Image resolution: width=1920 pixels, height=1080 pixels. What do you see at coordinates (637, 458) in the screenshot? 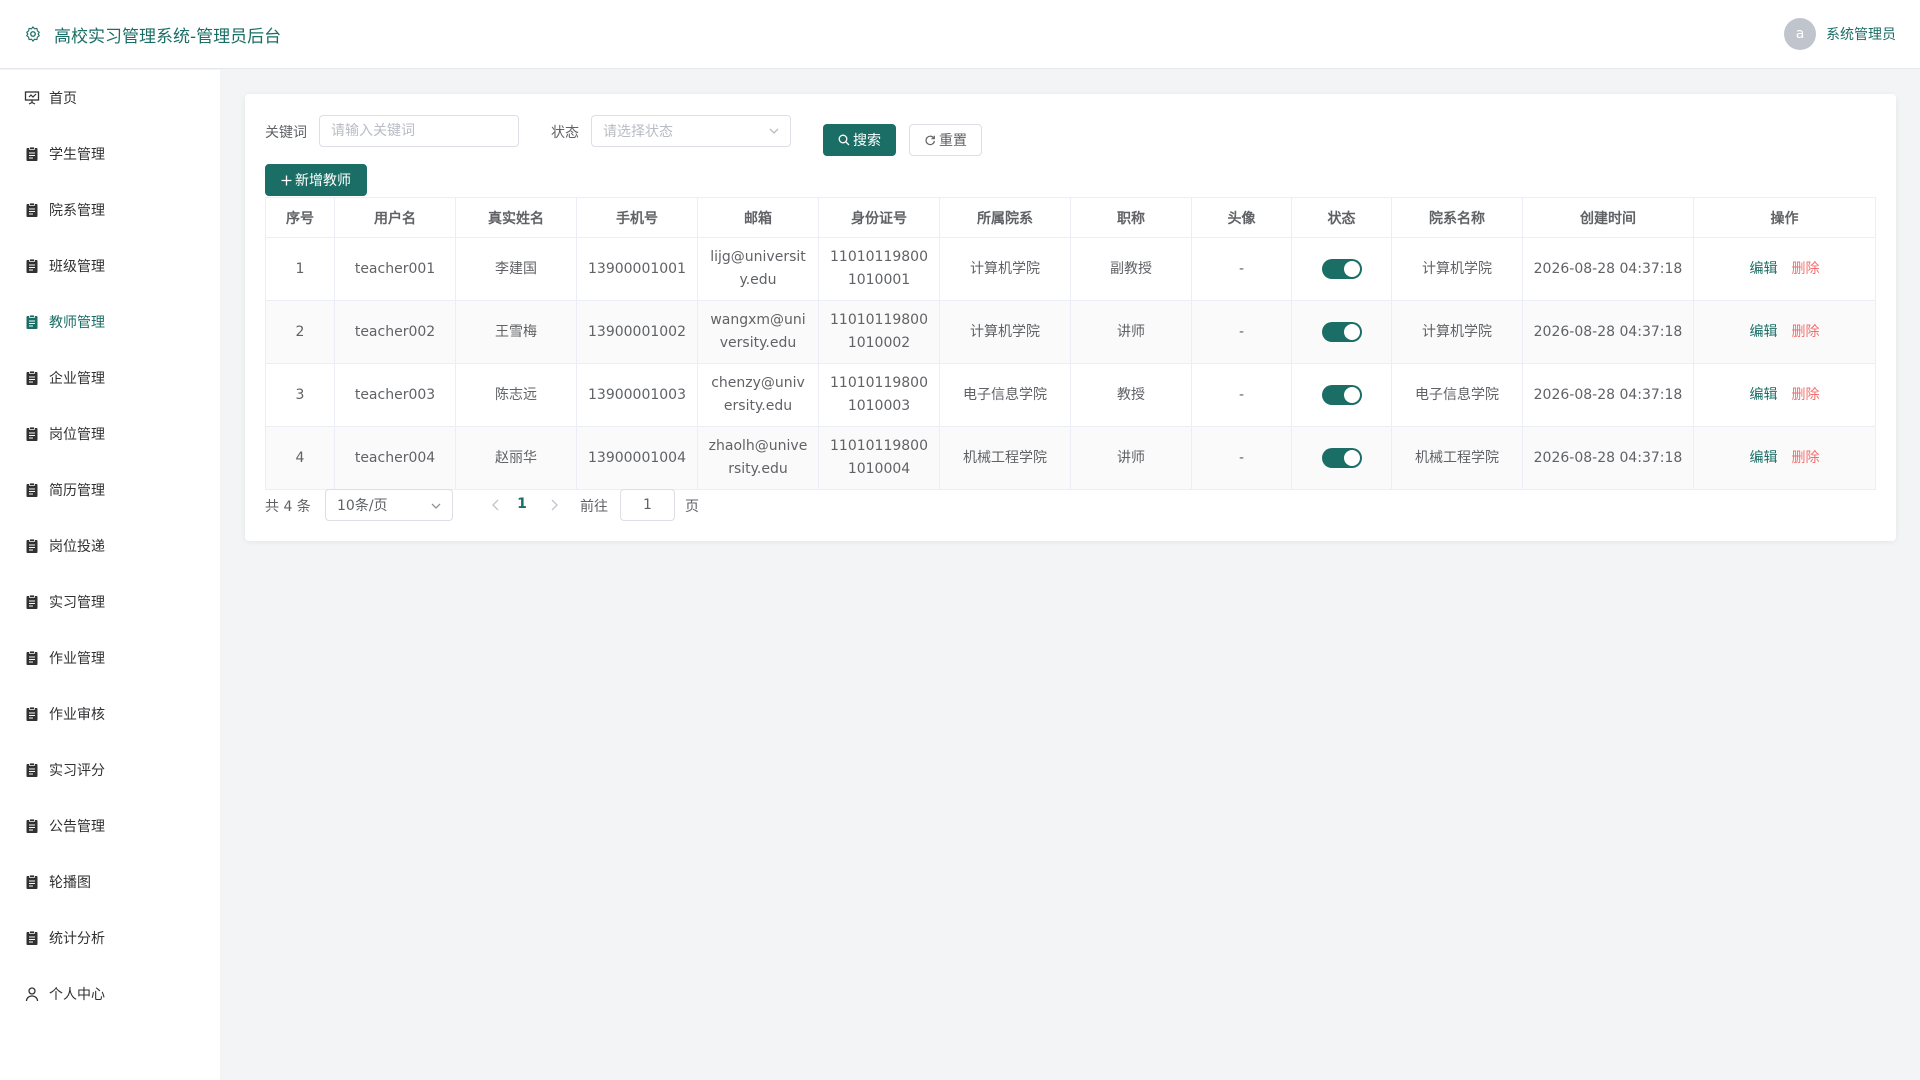
I see `cell-phone: 13900001004` at bounding box center [637, 458].